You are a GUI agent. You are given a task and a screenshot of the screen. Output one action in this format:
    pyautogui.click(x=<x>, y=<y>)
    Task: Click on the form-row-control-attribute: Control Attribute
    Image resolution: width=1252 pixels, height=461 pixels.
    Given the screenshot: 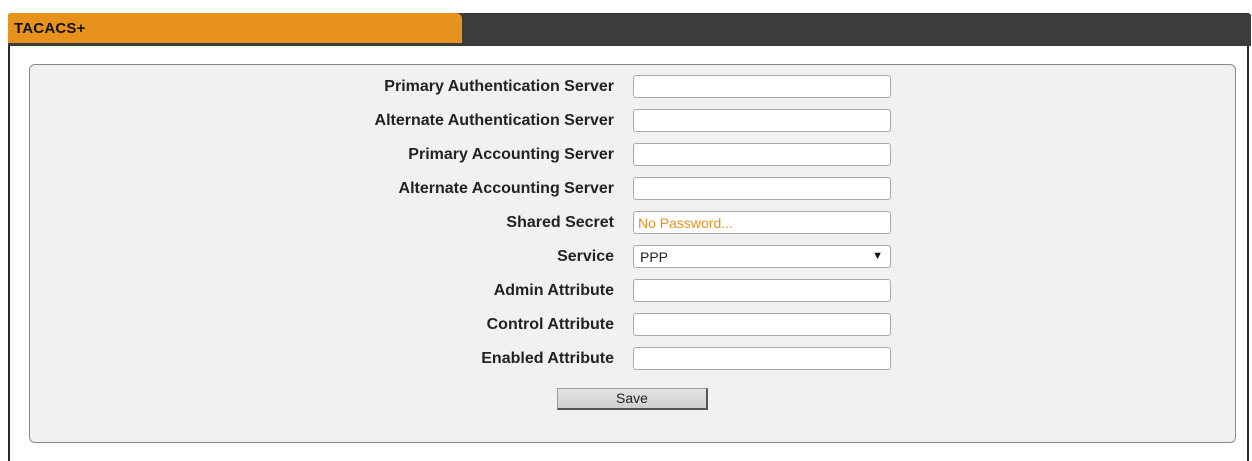 What is the action you would take?
    pyautogui.click(x=632, y=325)
    